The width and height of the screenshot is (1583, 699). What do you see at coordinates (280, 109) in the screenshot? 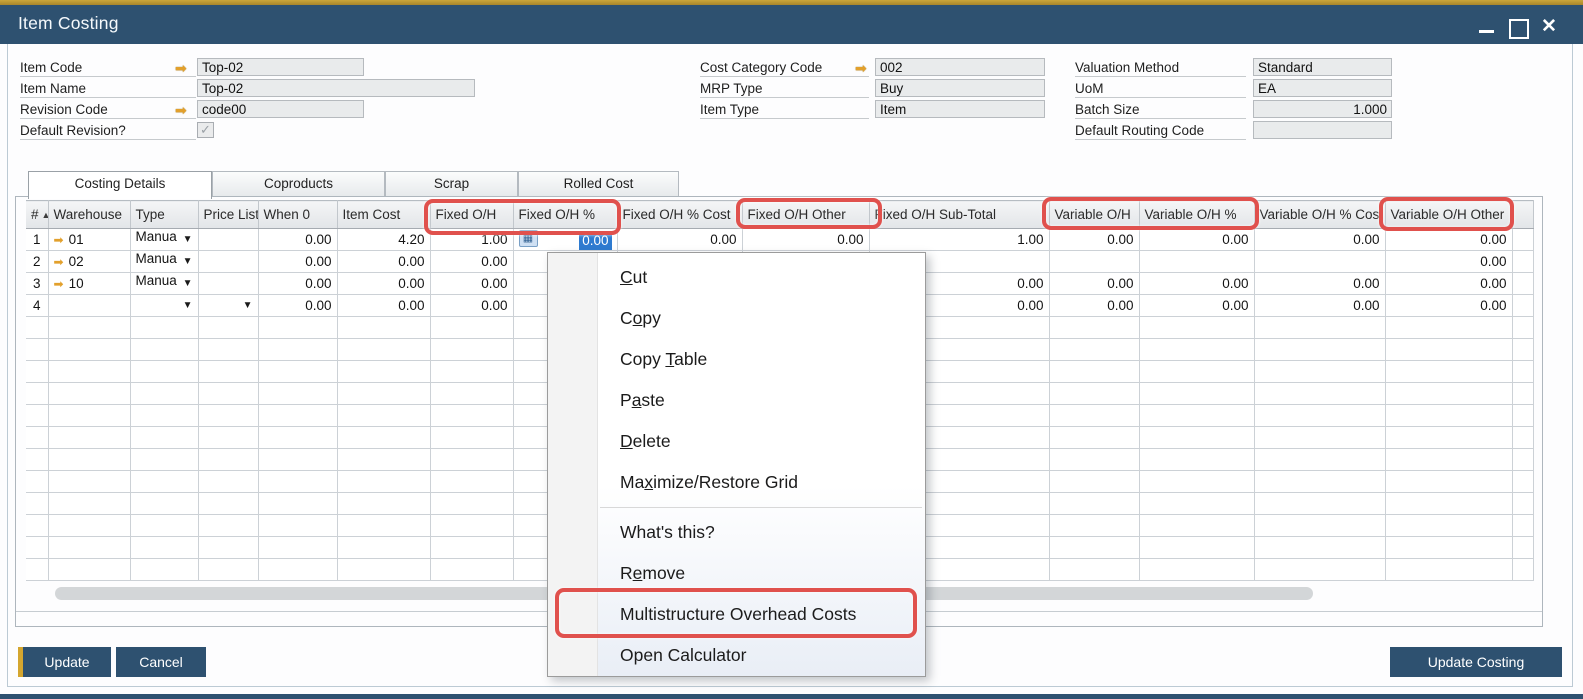
I see `revision-code-input` at bounding box center [280, 109].